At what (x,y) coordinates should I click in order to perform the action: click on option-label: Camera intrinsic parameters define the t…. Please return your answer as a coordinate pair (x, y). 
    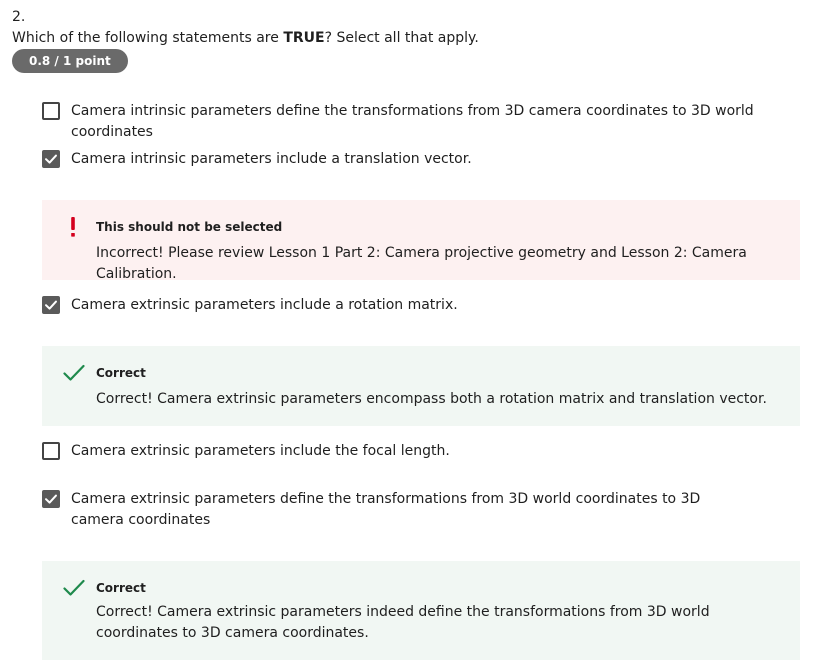
    Looking at the image, I should click on (412, 121).